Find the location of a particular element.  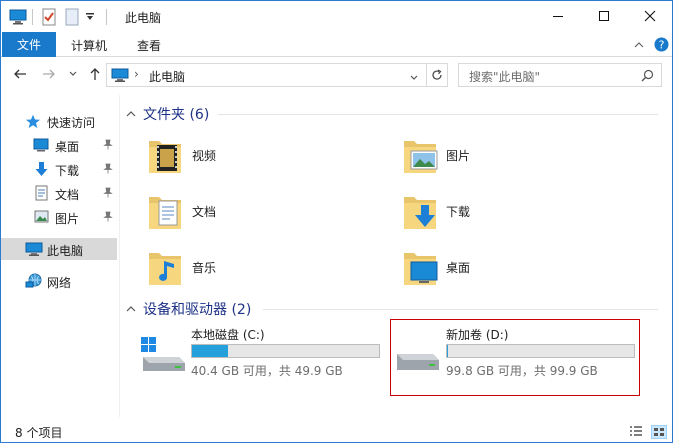

refresh-button is located at coordinates (437, 75).